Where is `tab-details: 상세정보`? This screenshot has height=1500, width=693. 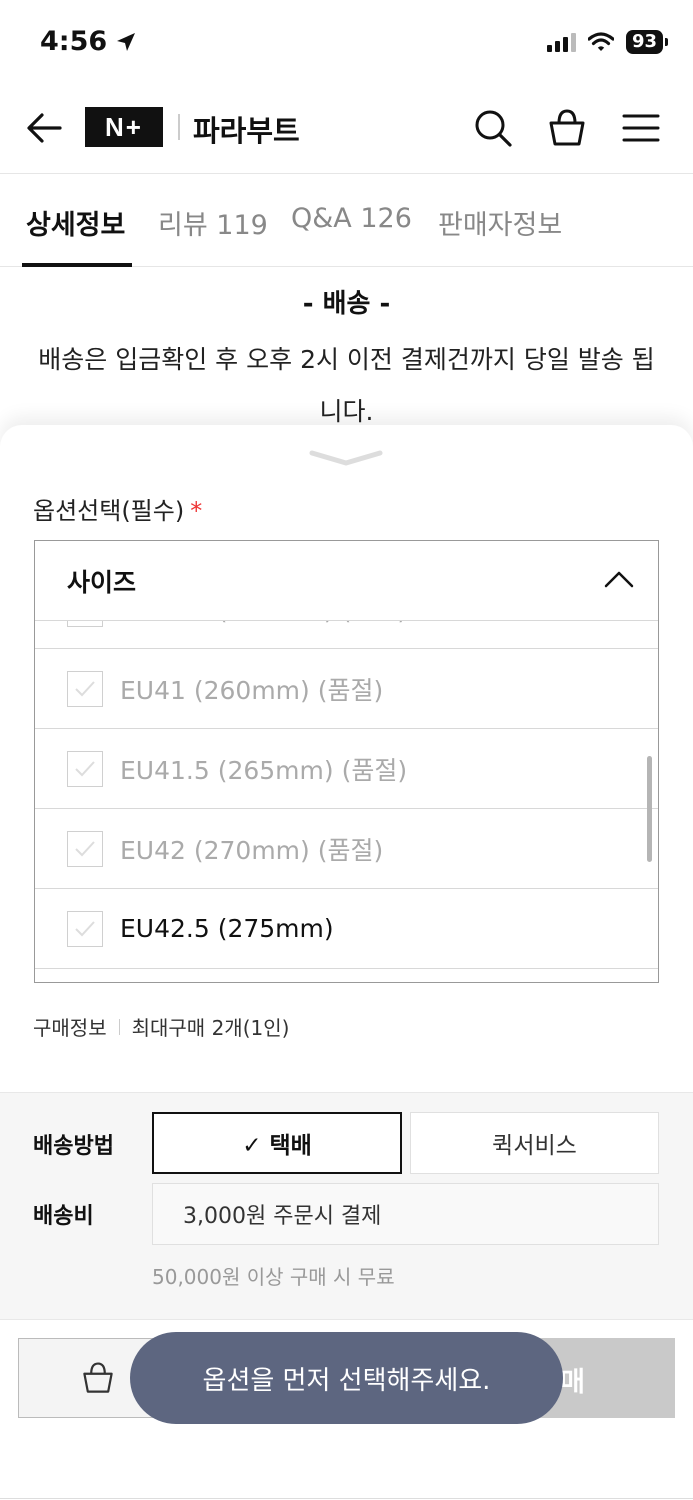
tab-details: 상세정보 is located at coordinates (75, 222).